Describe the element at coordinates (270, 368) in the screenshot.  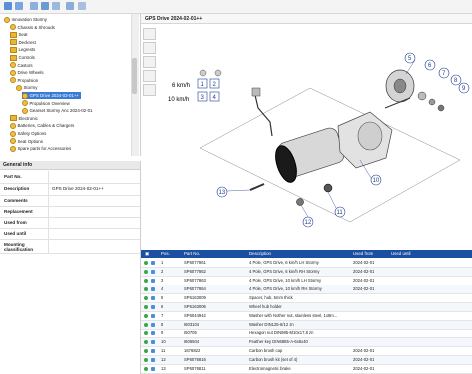
I see `description-cell: Electromagnetic brake` at that location.